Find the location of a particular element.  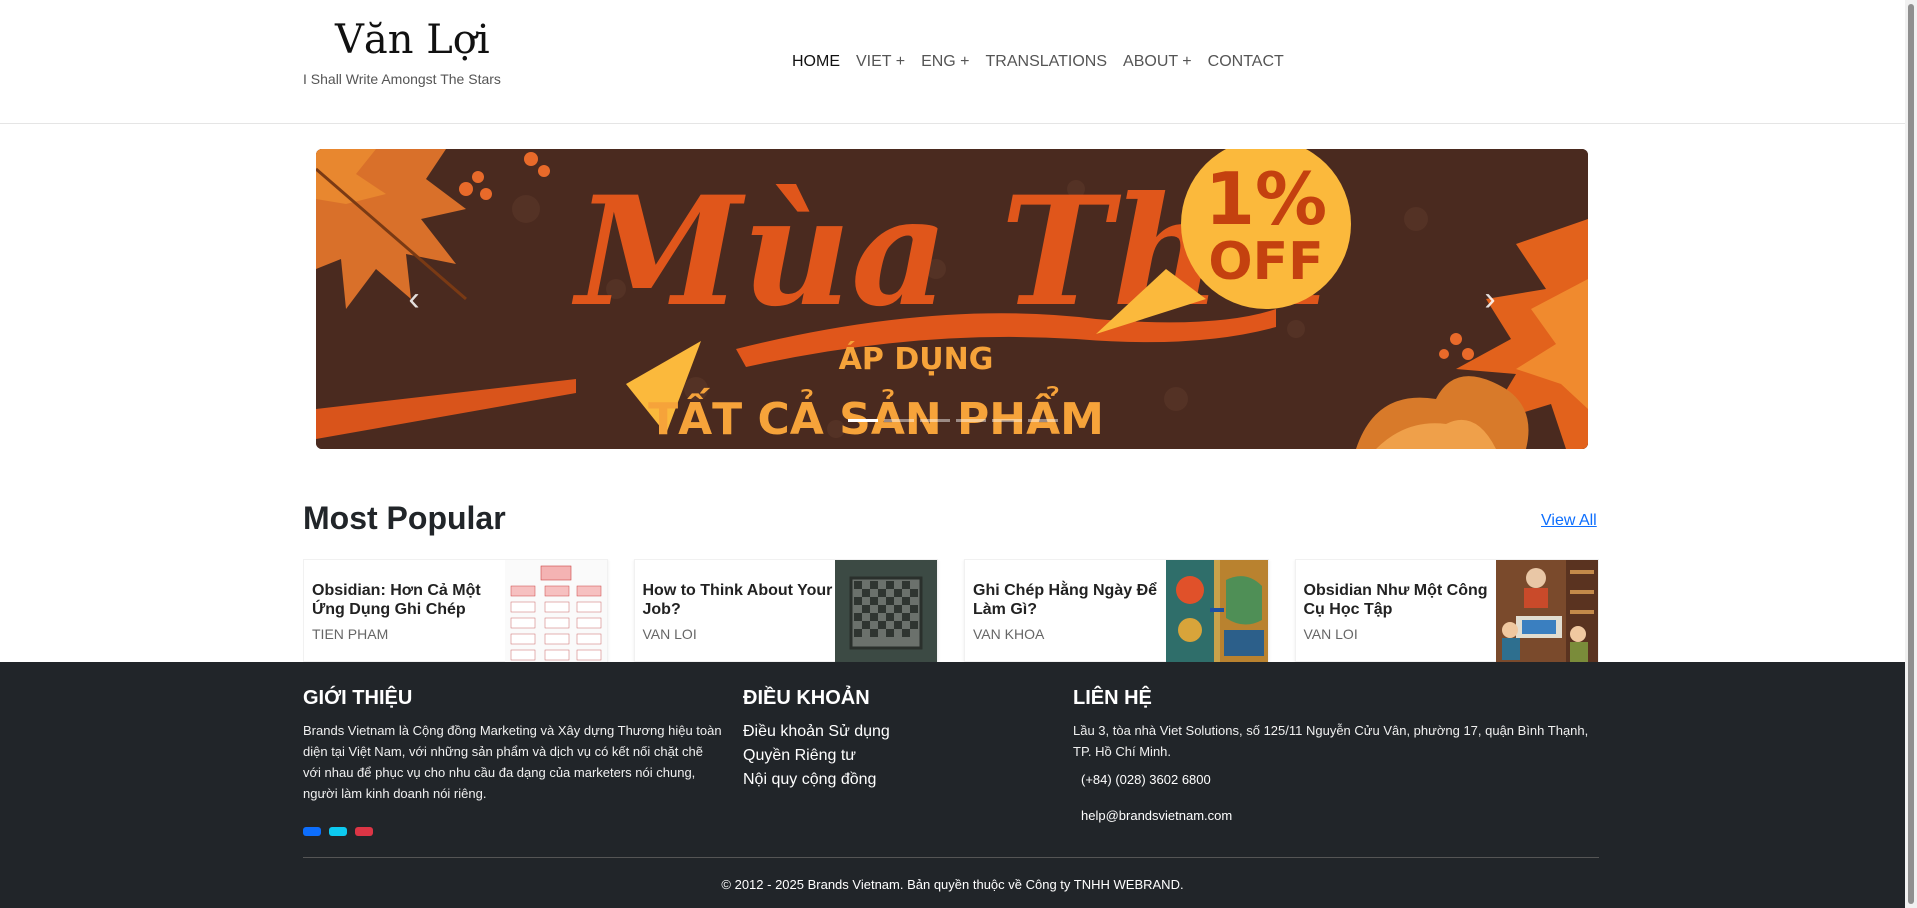

post-title: Ghi Chép Hằng Ngày Để Làm Gì? is located at coordinates (1068, 600).